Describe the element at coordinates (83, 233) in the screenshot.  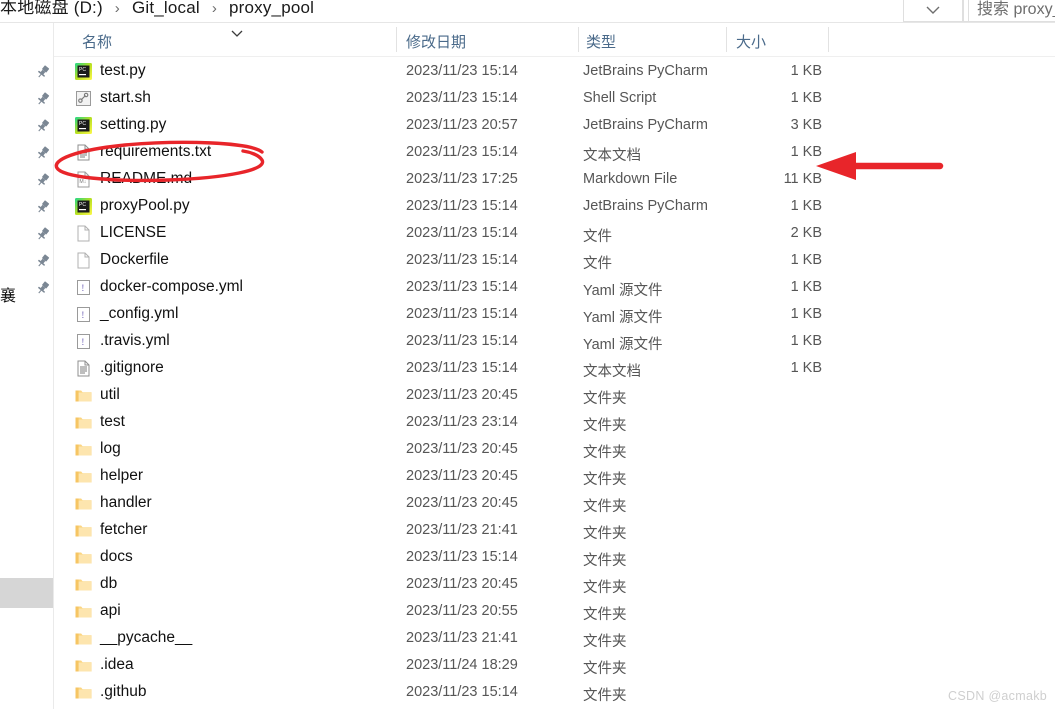
I see `blank-file-icon` at that location.